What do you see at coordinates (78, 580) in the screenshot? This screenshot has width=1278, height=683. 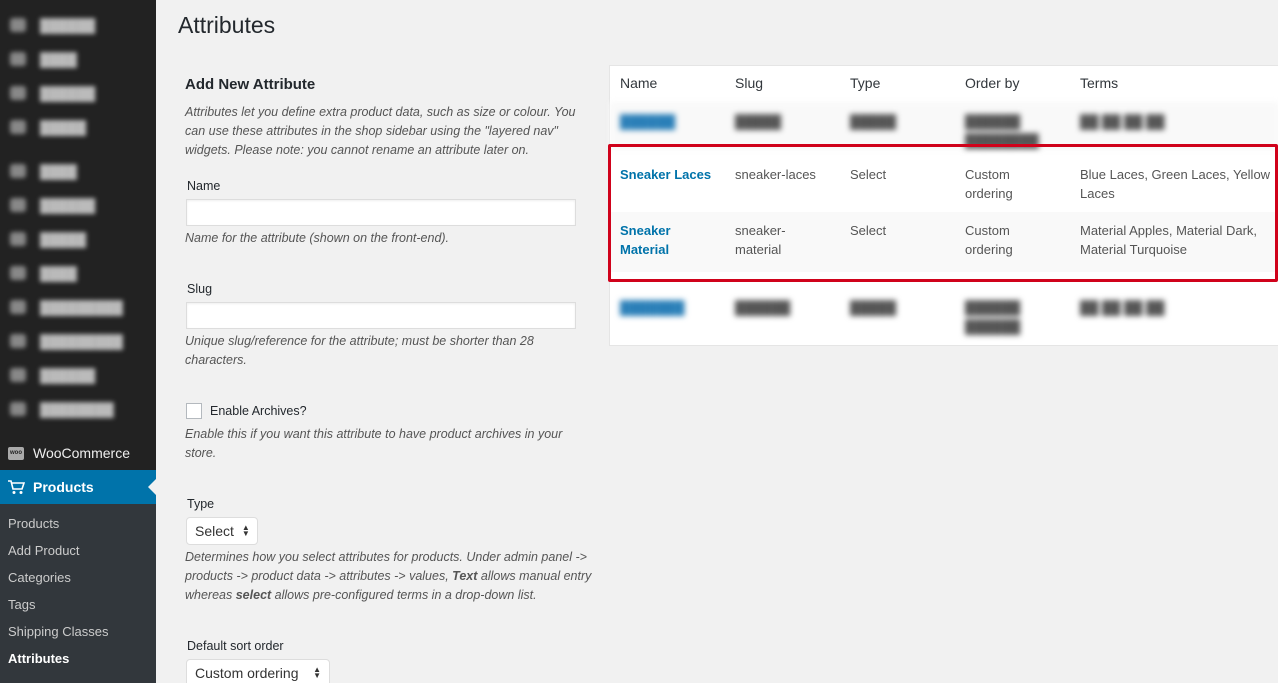 I see `submenu-item-categories: Categories` at bounding box center [78, 580].